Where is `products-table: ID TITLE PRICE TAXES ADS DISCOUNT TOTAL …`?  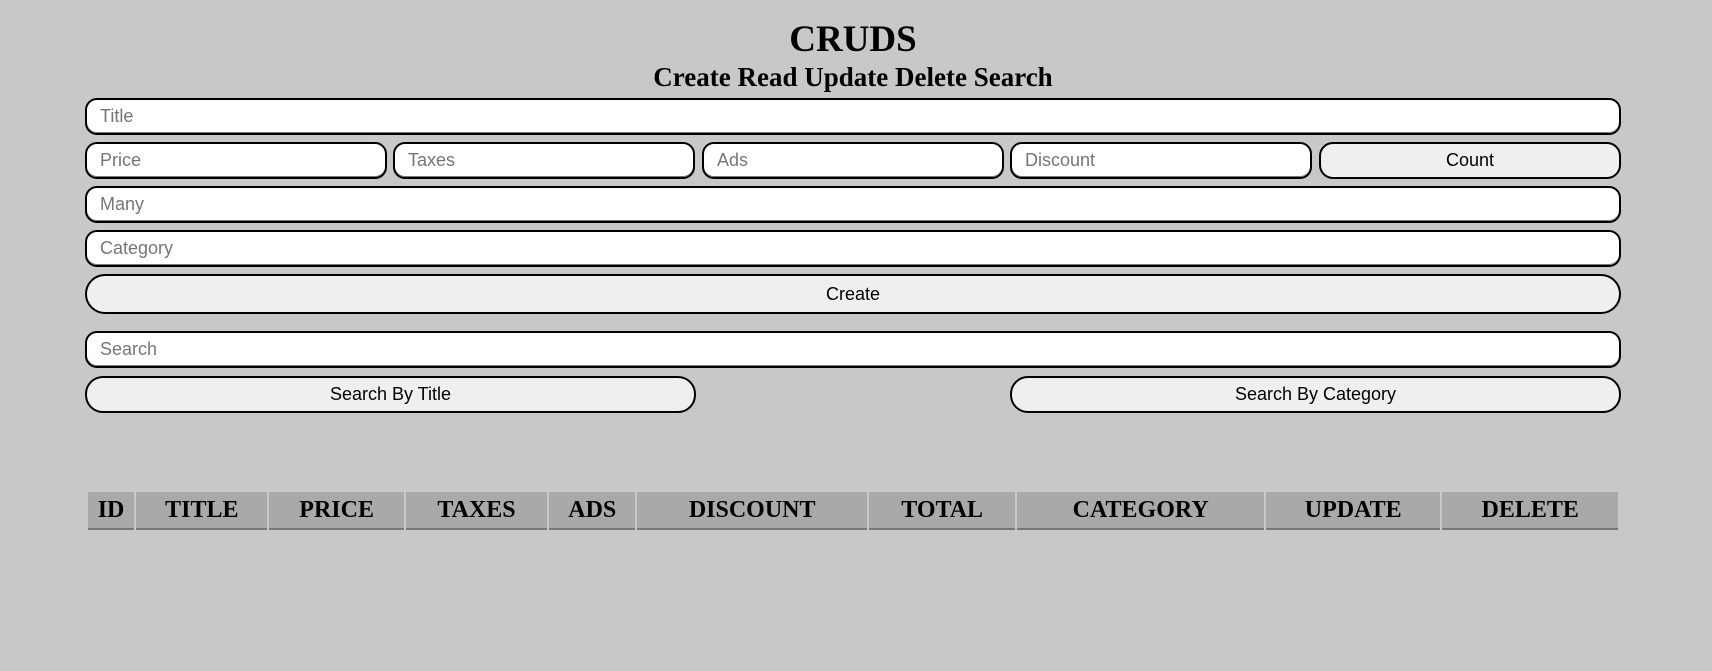 products-table: ID TITLE PRICE TAXES ADS DISCOUNT TOTAL … is located at coordinates (853, 511).